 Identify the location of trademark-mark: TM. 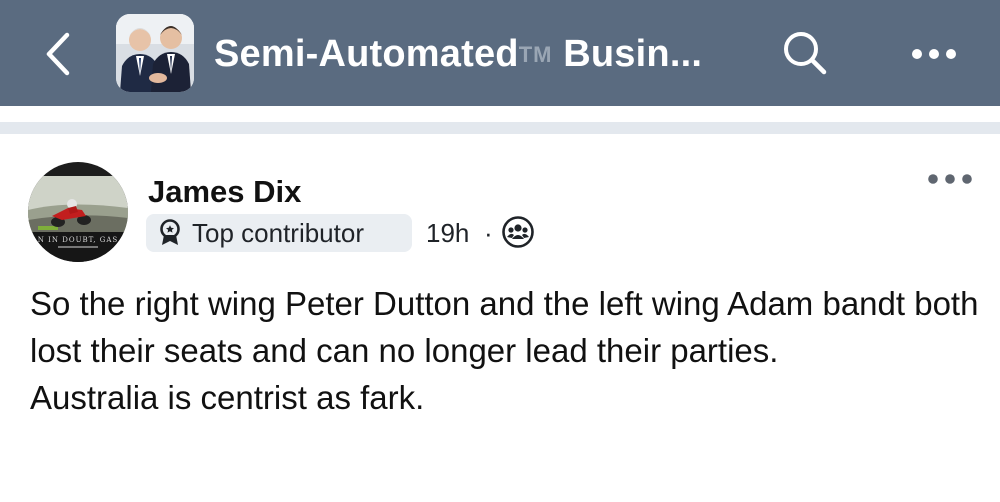
(535, 54).